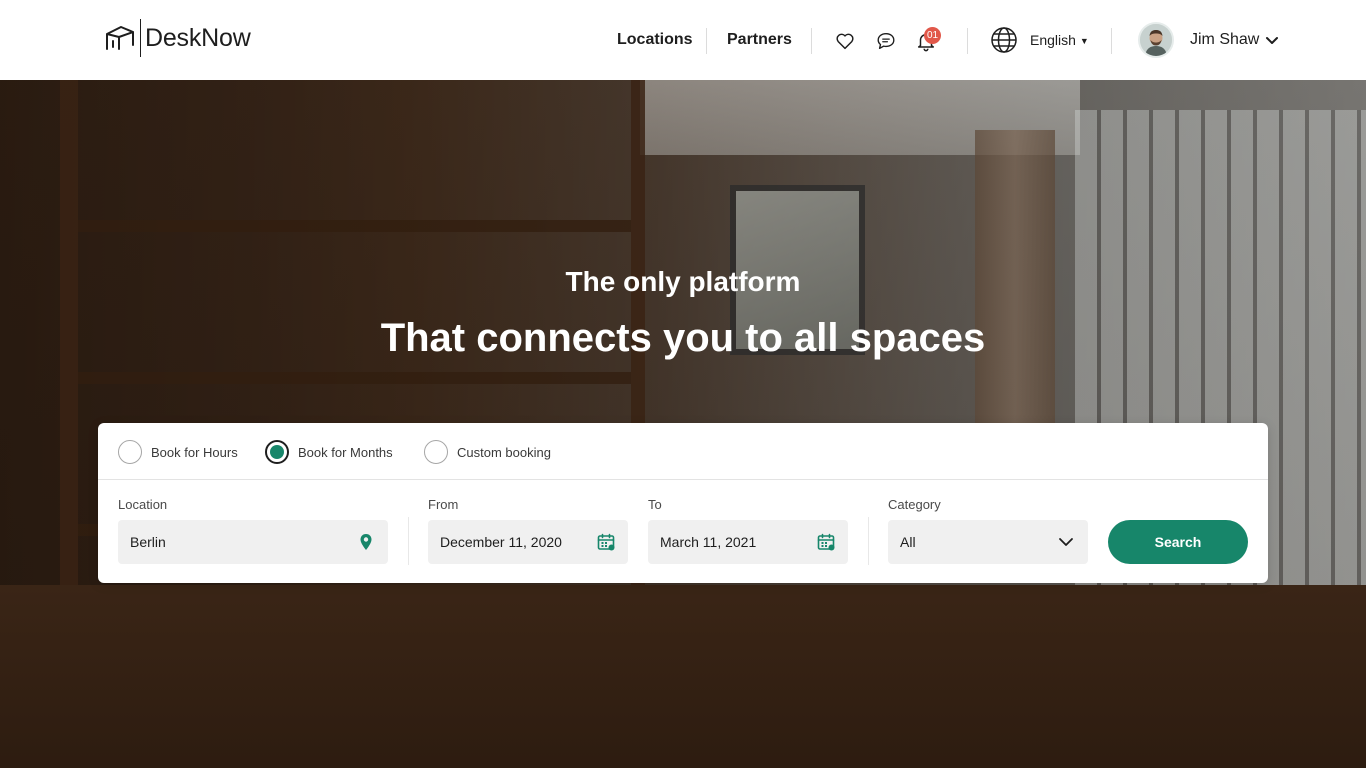 This screenshot has width=1366, height=768. Describe the element at coordinates (655, 40) in the screenshot. I see `nav-link-locations: Locations` at that location.